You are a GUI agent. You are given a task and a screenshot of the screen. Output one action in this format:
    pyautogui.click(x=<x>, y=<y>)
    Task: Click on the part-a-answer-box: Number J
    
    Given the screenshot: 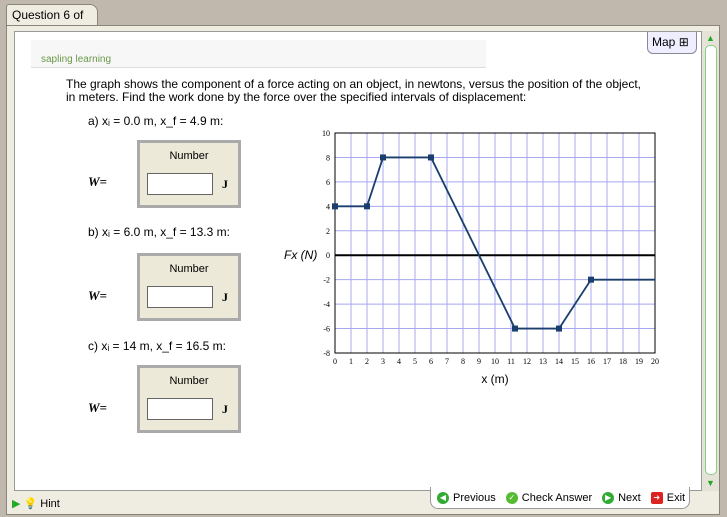 What is the action you would take?
    pyautogui.click(x=189, y=174)
    